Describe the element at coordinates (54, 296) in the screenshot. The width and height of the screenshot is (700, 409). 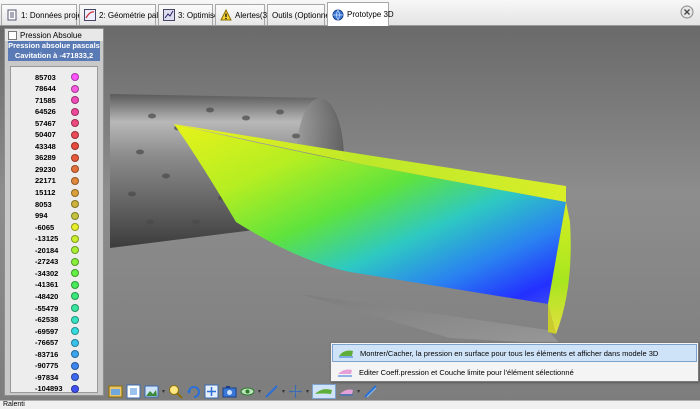
I see `legend-row: -48420` at that location.